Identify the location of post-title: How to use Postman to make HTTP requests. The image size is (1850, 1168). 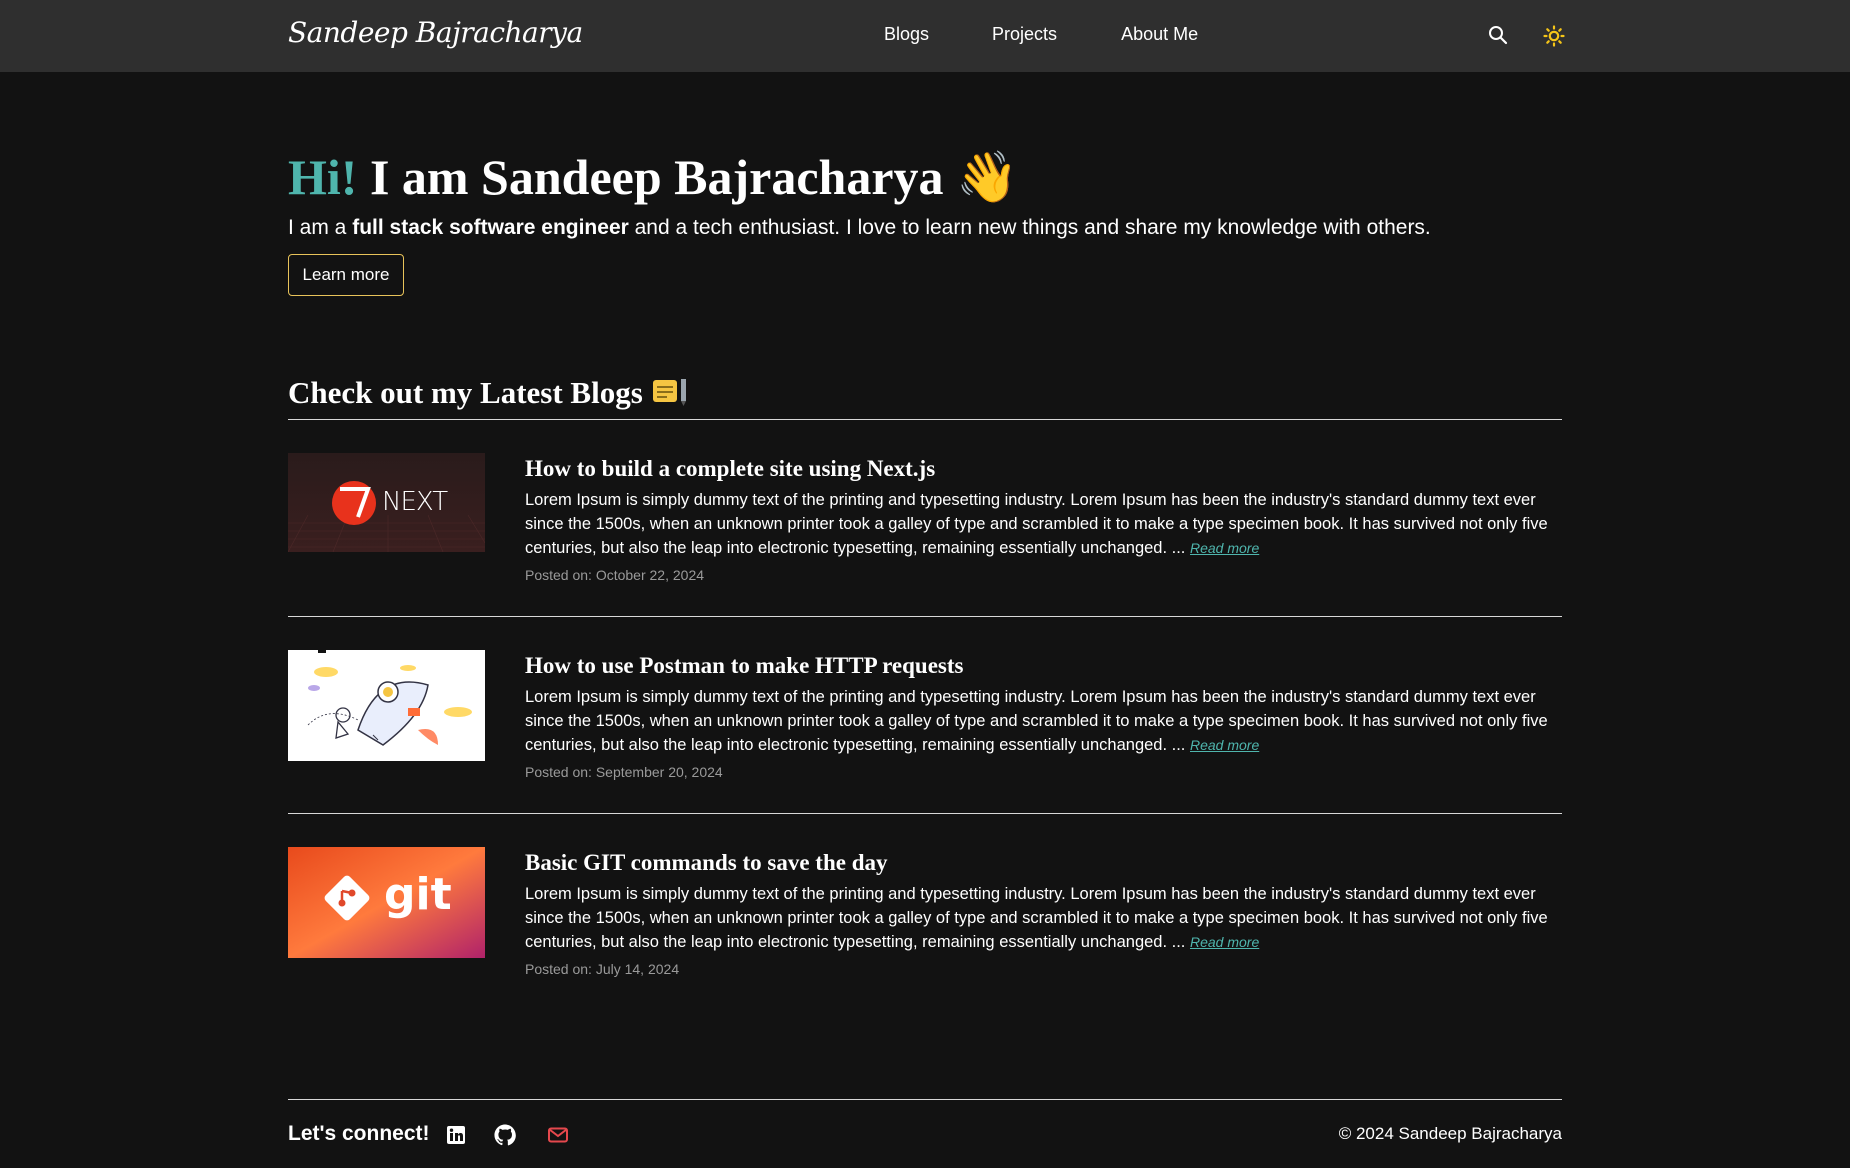
(744, 666).